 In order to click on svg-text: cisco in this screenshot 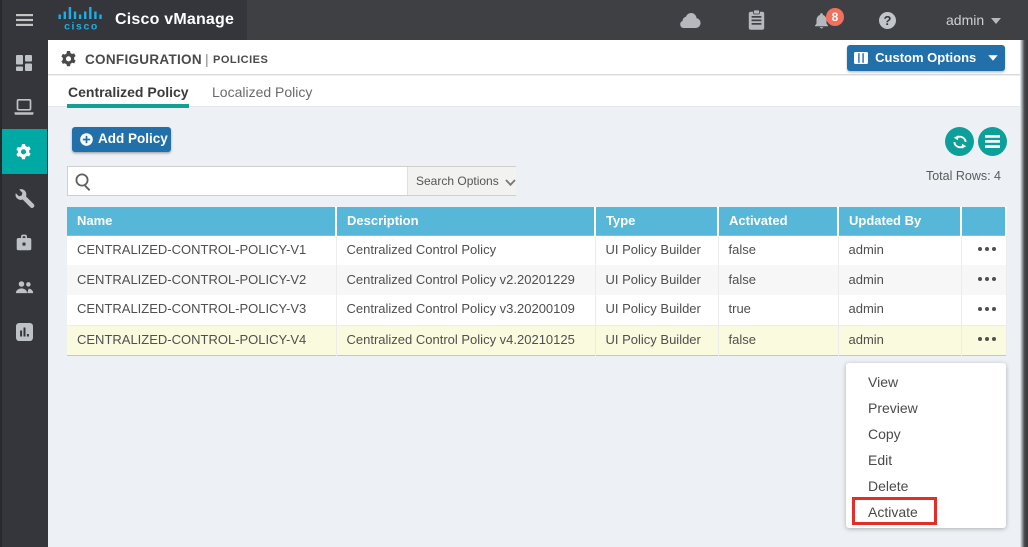, I will do `click(81, 27)`.